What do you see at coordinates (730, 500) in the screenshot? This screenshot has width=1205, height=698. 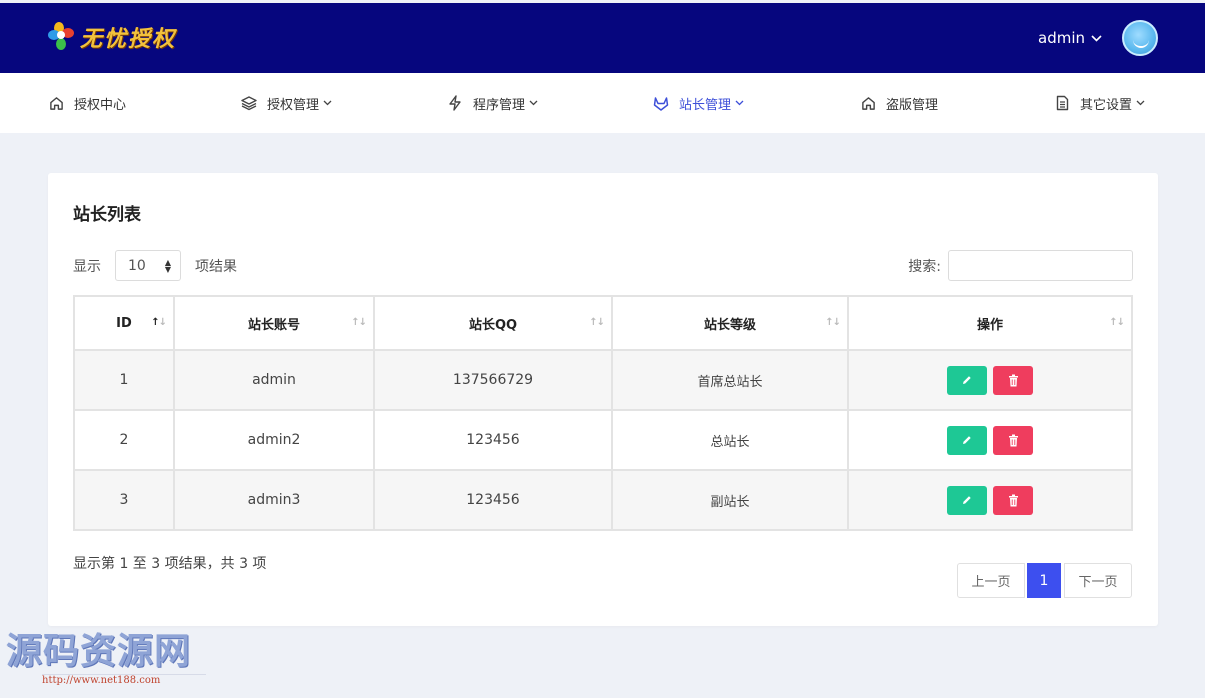 I see `cell-level: 副站长` at bounding box center [730, 500].